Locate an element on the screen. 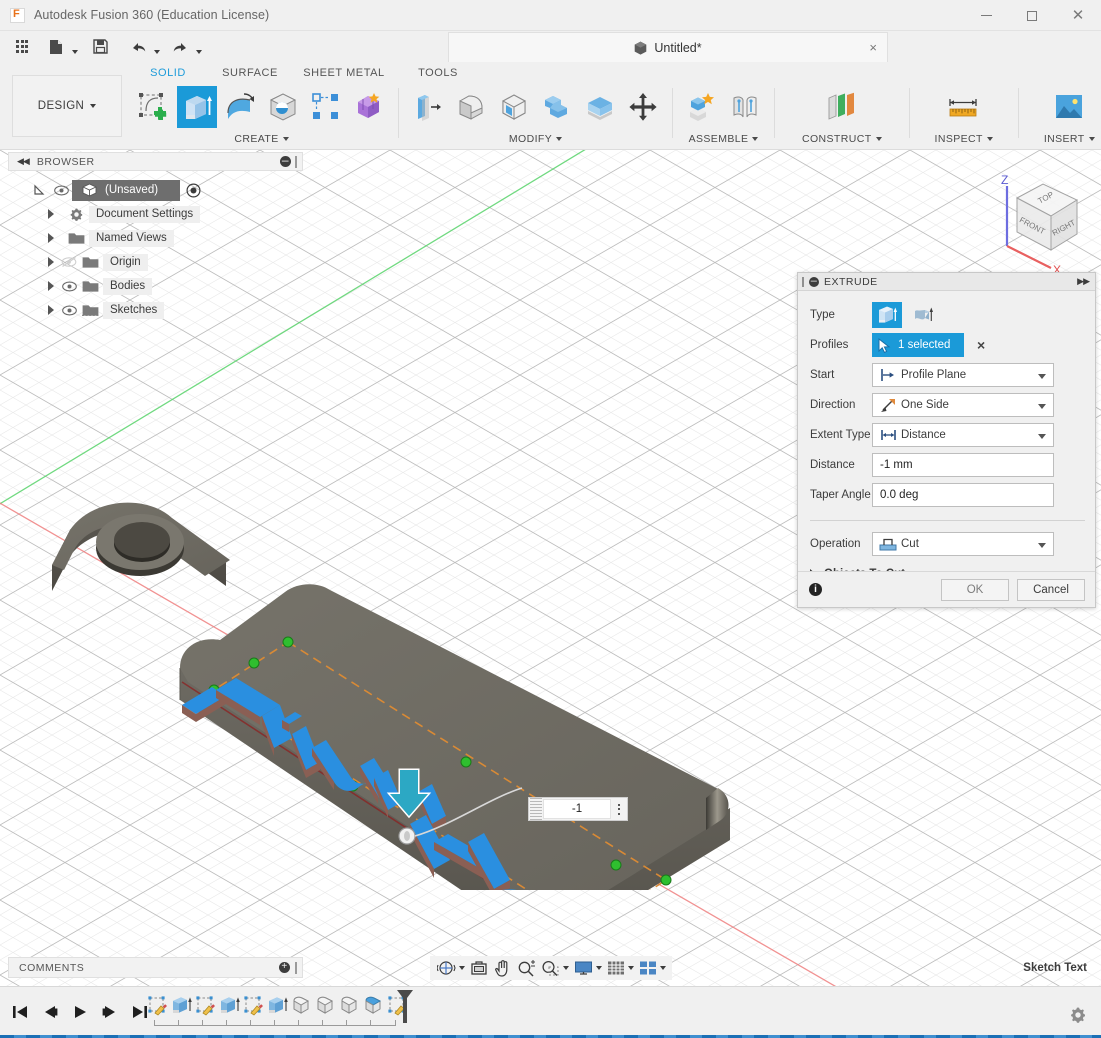  save-icon is located at coordinates (100, 46).